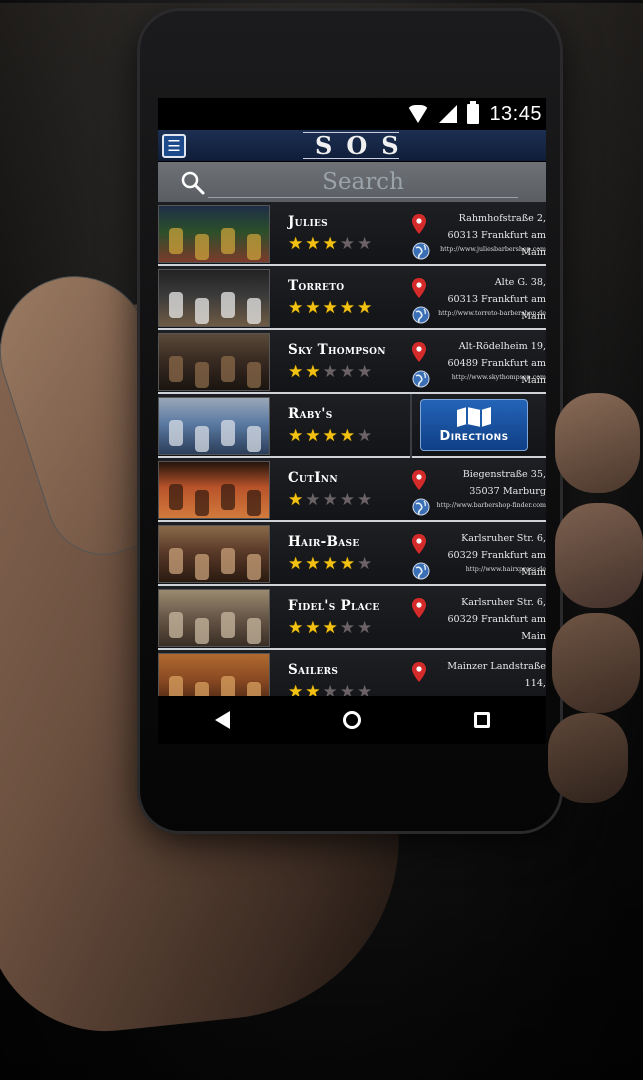 Image resolution: width=643 pixels, height=1080 pixels. Describe the element at coordinates (488, 569) in the screenshot. I see `shop-website-link: http://www.hairxpress.de` at that location.